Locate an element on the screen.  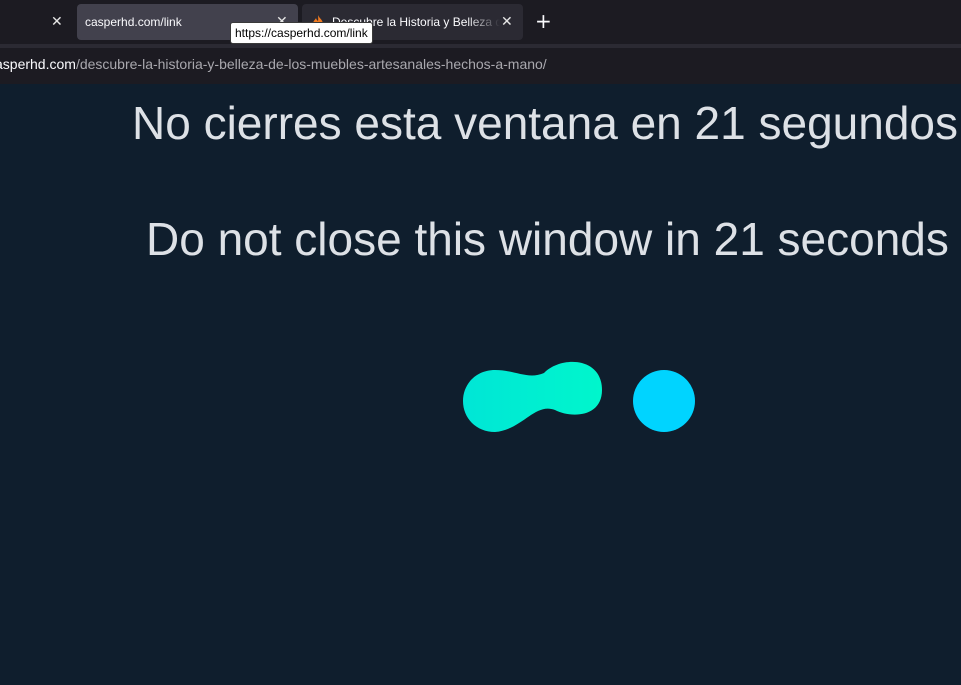
plus-icon: + is located at coordinates (543, 21).